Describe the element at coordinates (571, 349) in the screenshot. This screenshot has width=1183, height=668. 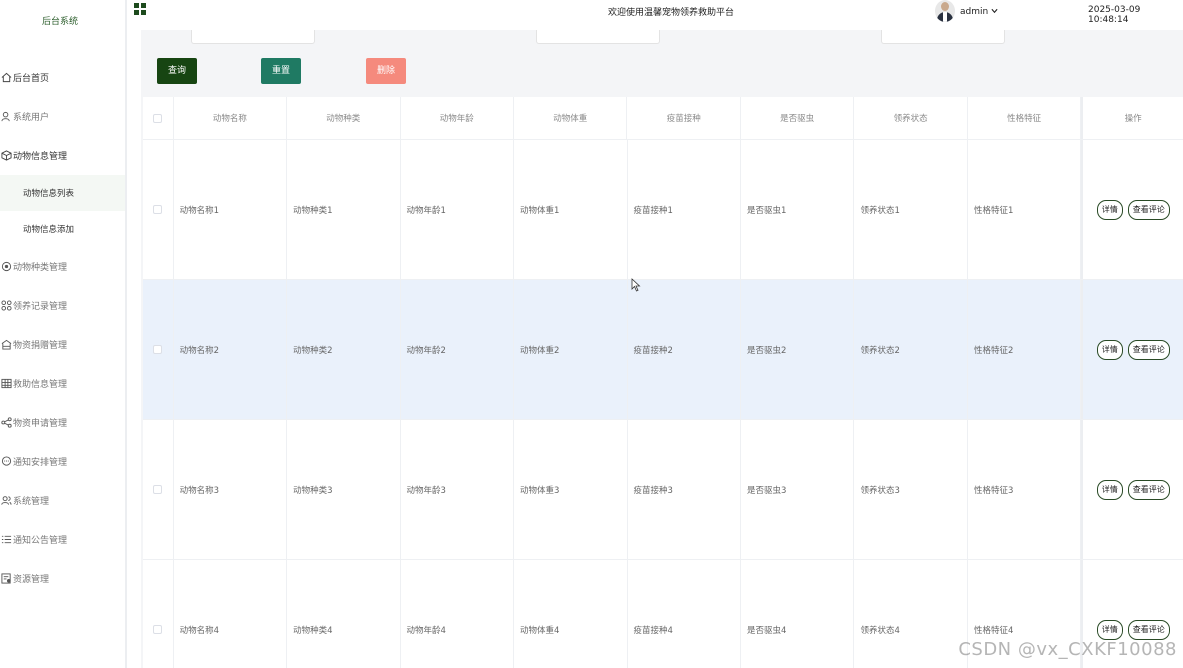
I see `table-cell: 动物体重2` at that location.